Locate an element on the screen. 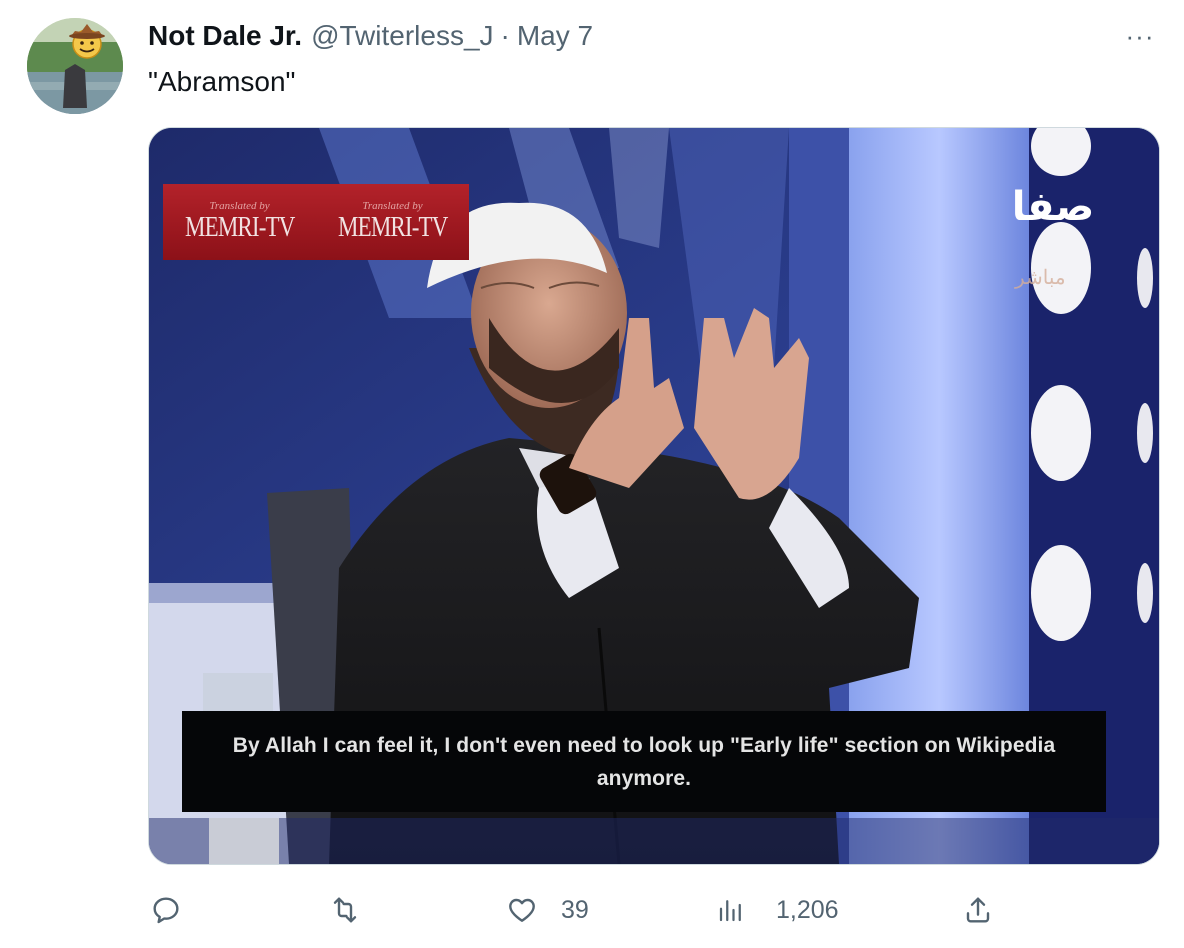 This screenshot has height=948, width=1184. channel-subtitle: مباشر is located at coordinates (1040, 278).